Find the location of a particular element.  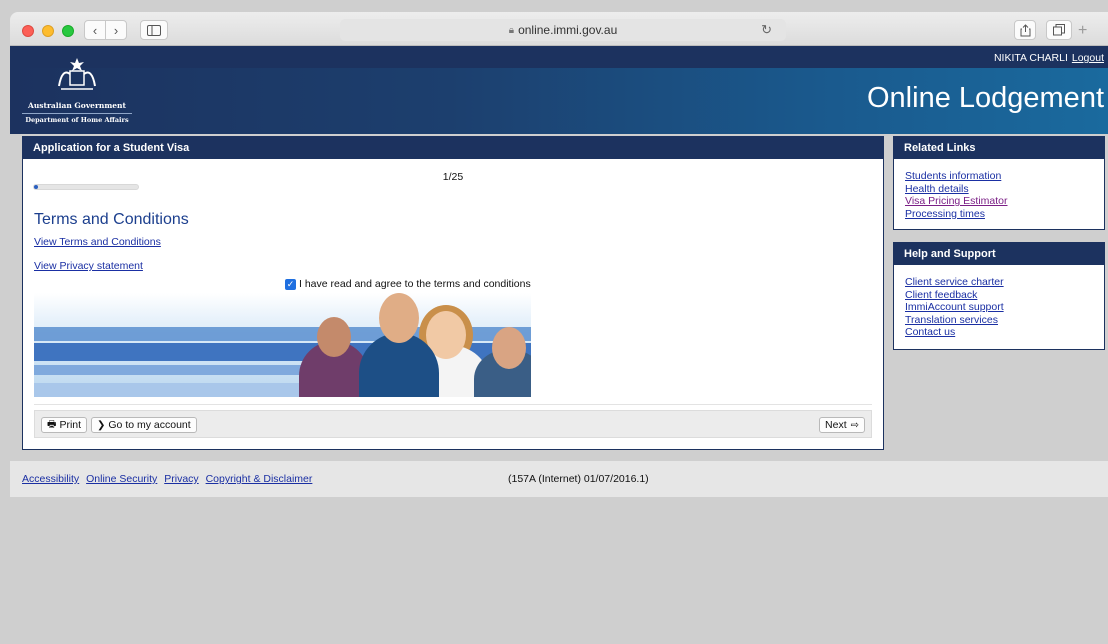

sidebar-icon is located at coordinates (154, 30).